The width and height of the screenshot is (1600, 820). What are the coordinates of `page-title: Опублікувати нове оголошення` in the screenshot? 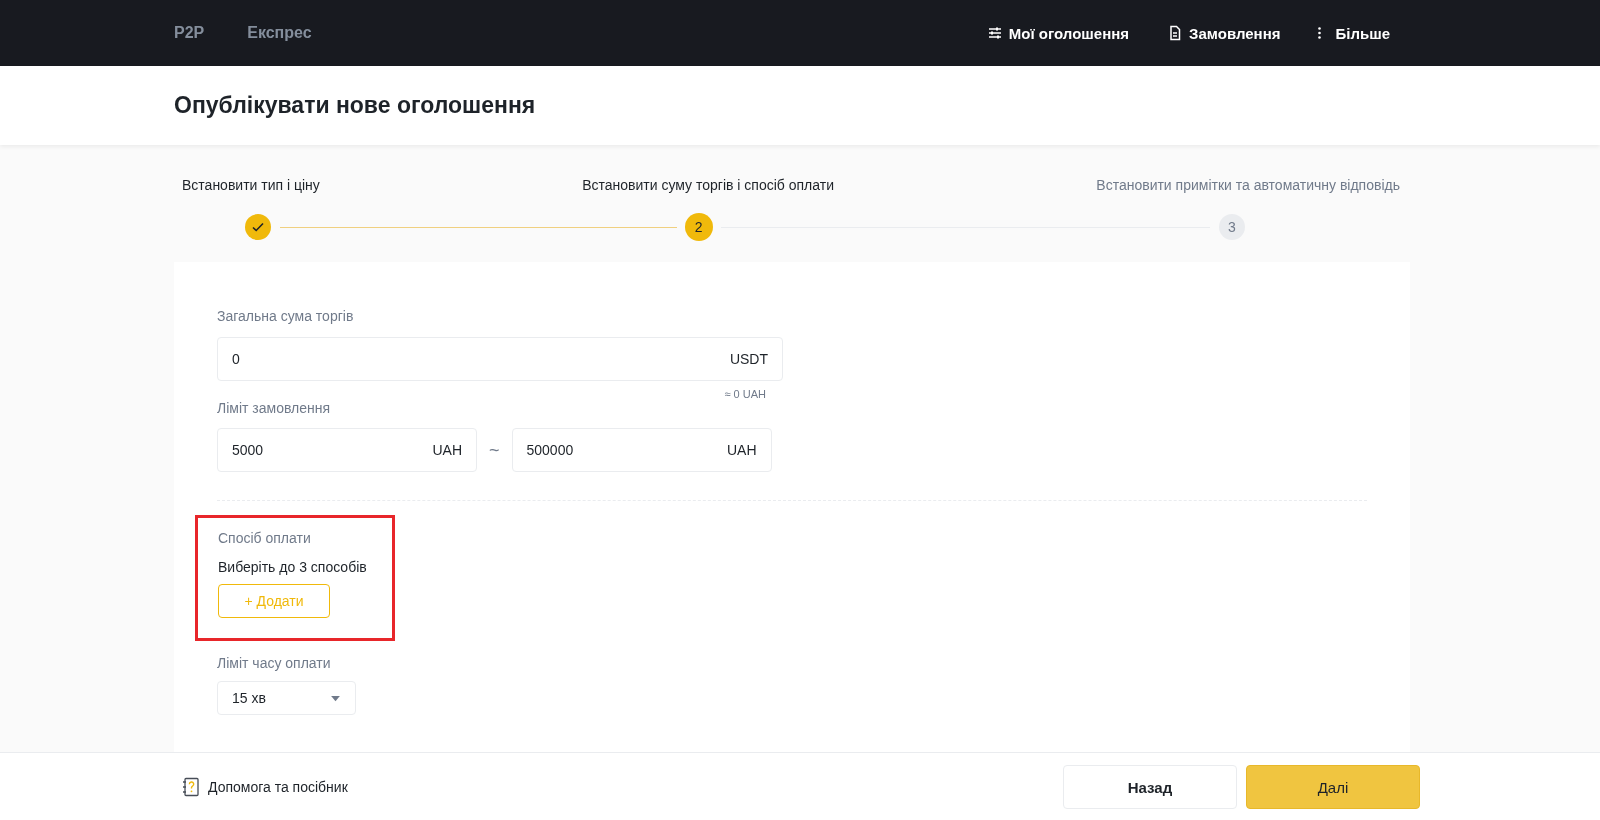 It's located at (355, 105).